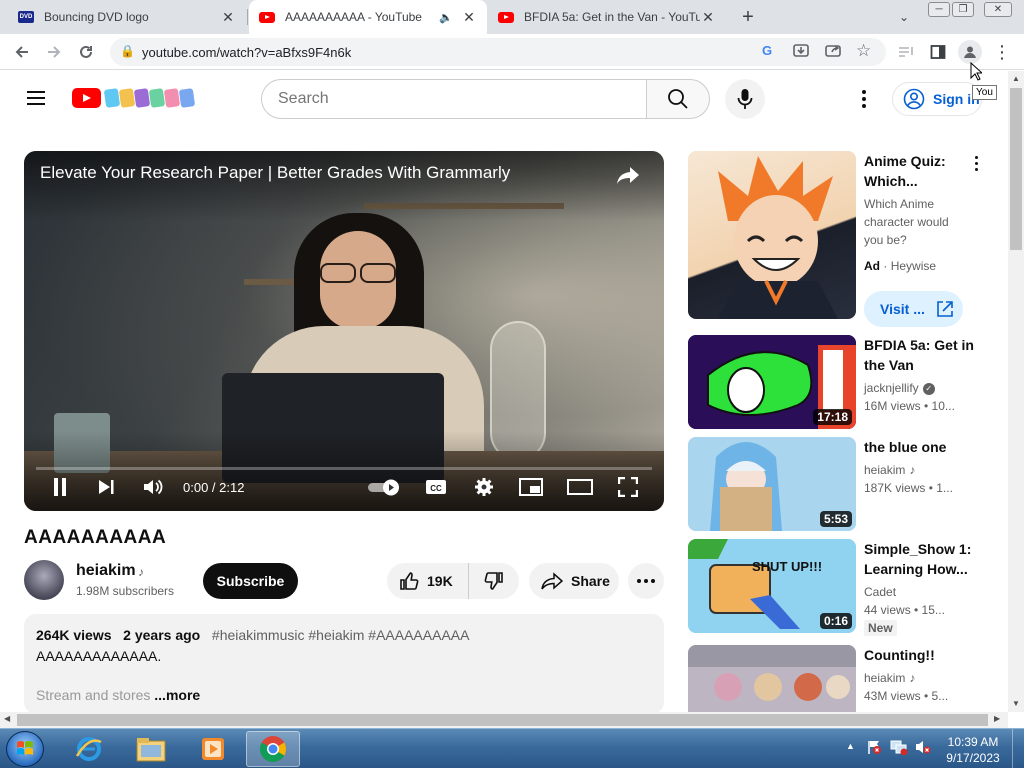  Describe the element at coordinates (86, 52) in the screenshot. I see `reload-icon` at that location.